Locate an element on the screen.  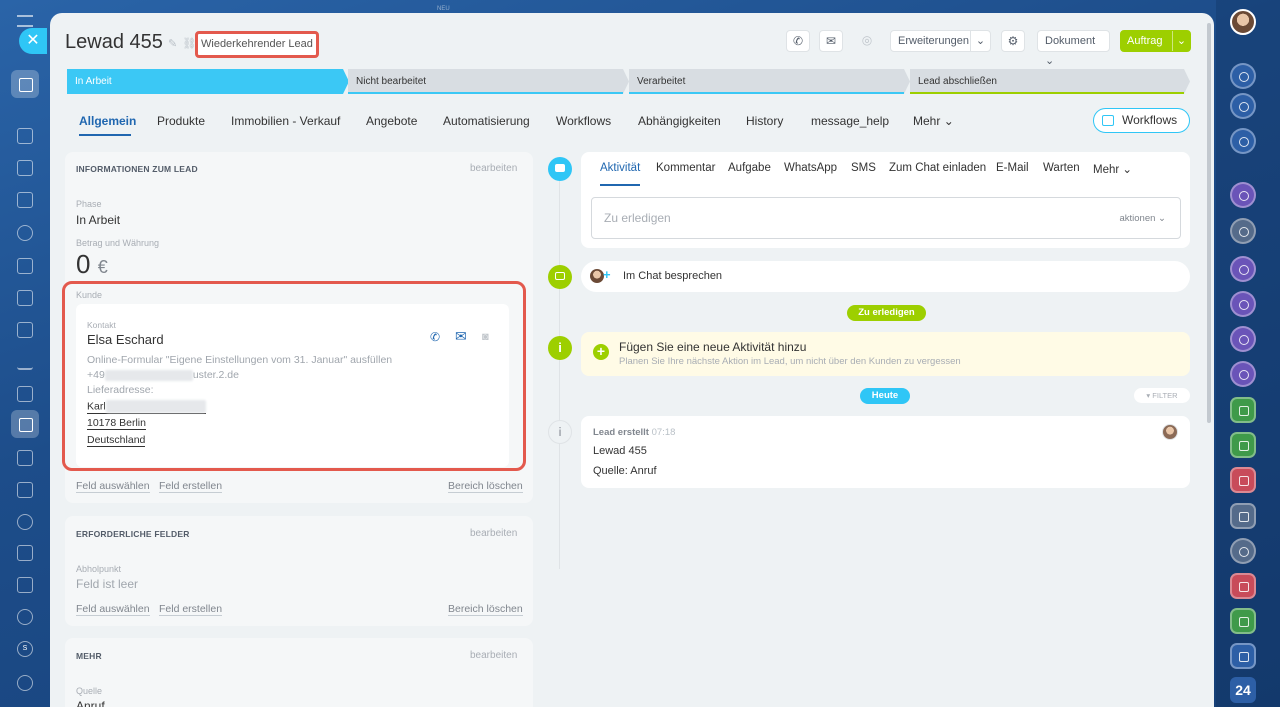
tab-offers: Angebote is located at coordinates (391, 121).